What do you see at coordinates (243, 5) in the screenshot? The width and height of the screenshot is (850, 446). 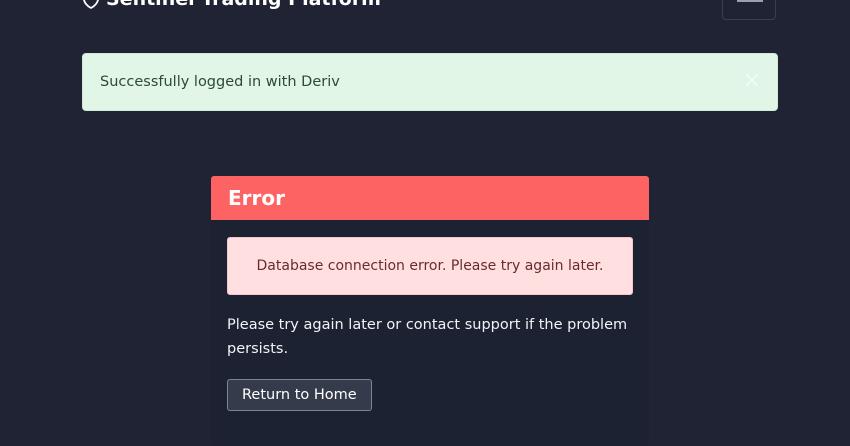 I see `brand-title: Sentinel Trading Platform` at bounding box center [243, 5].